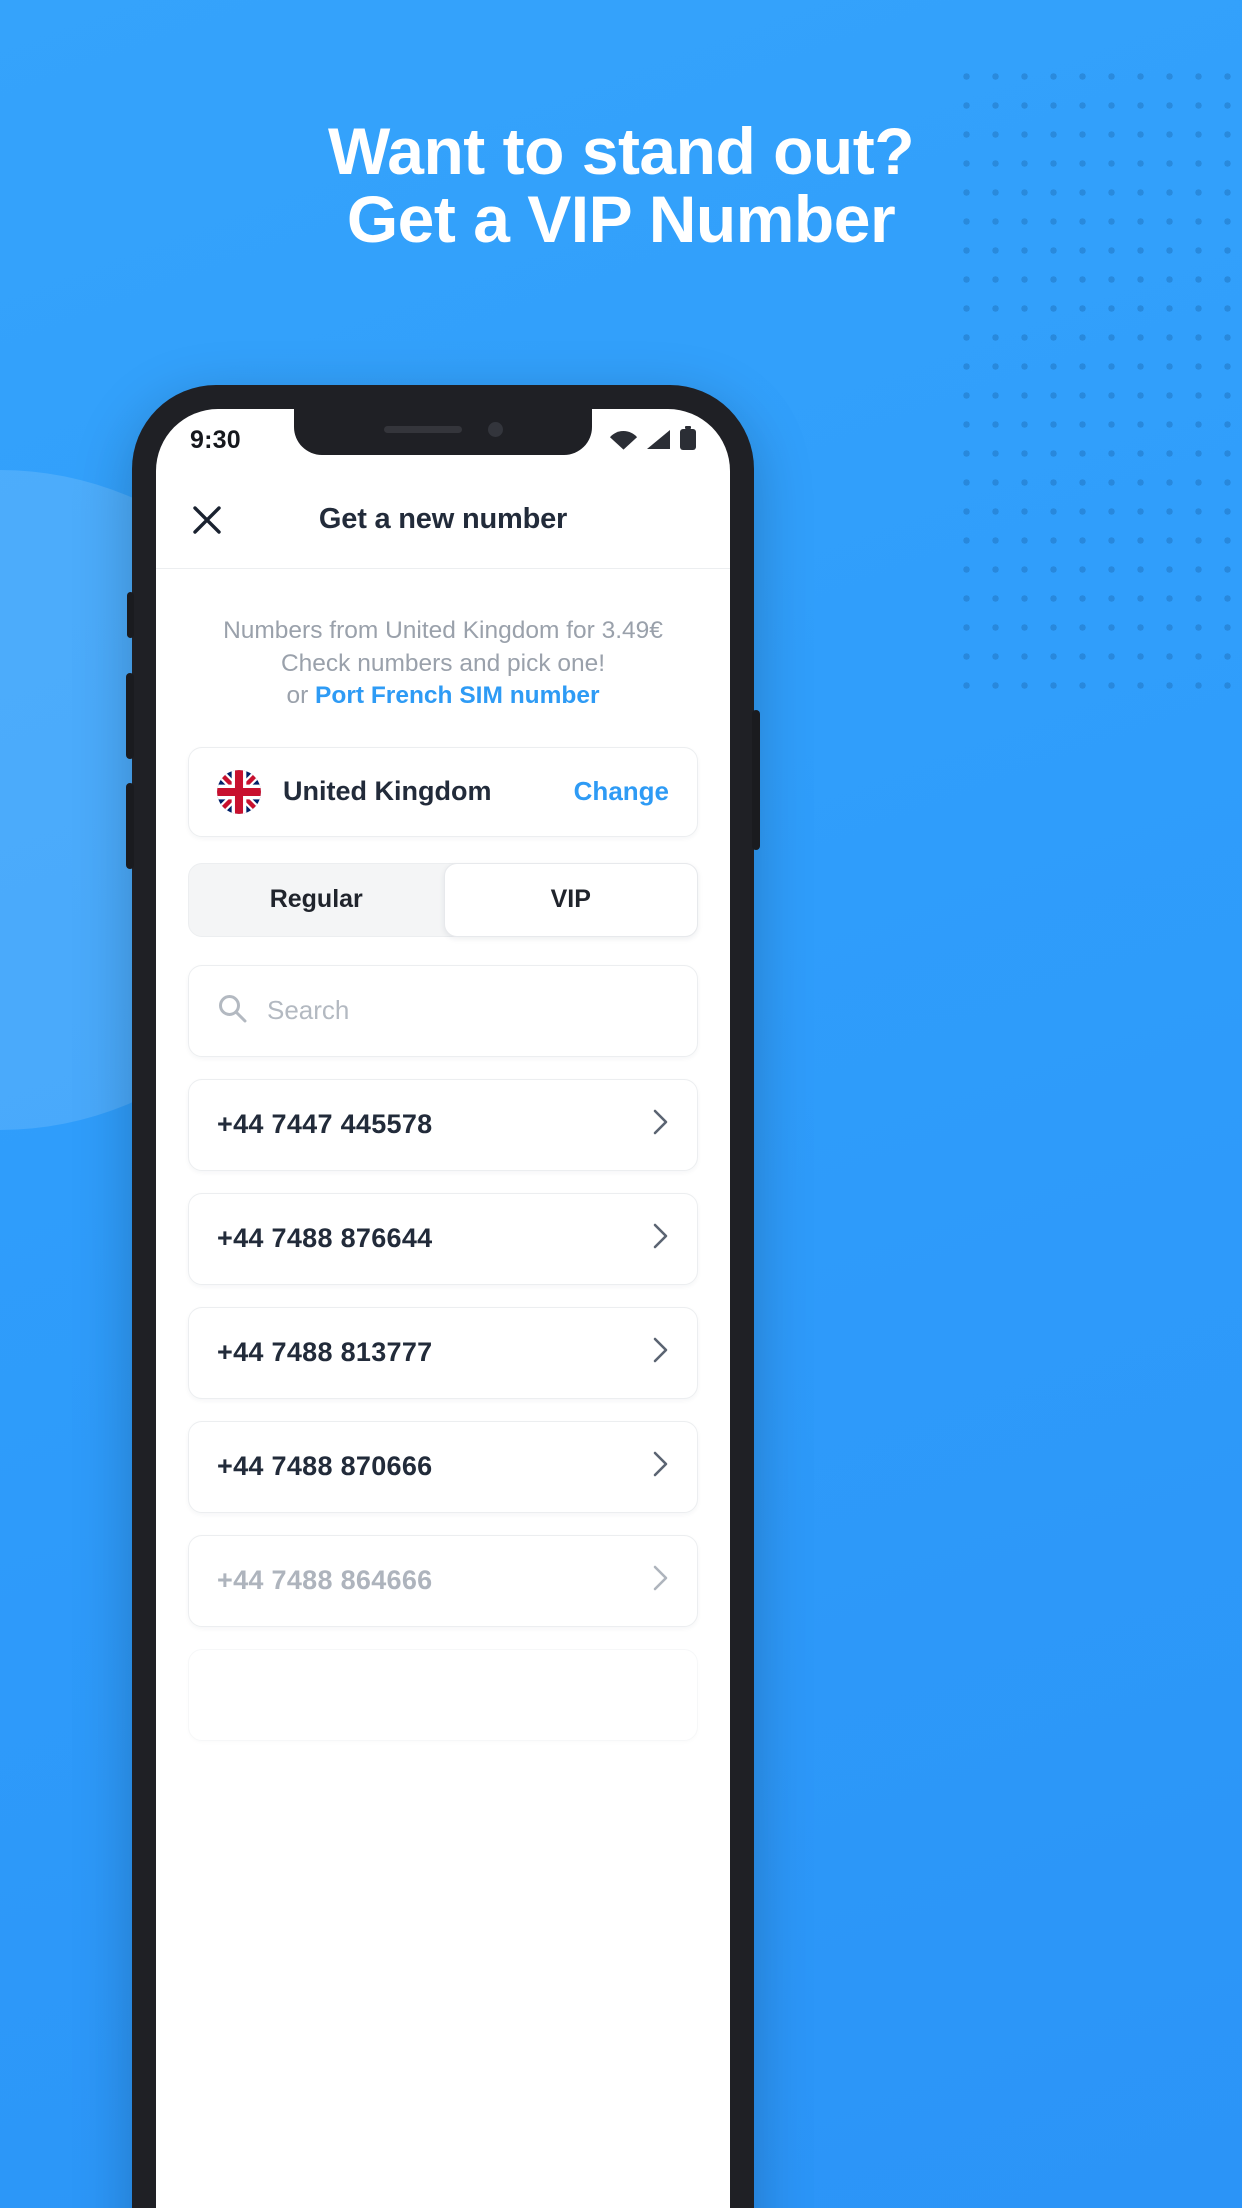  I want to click on phone-notch, so click(443, 432).